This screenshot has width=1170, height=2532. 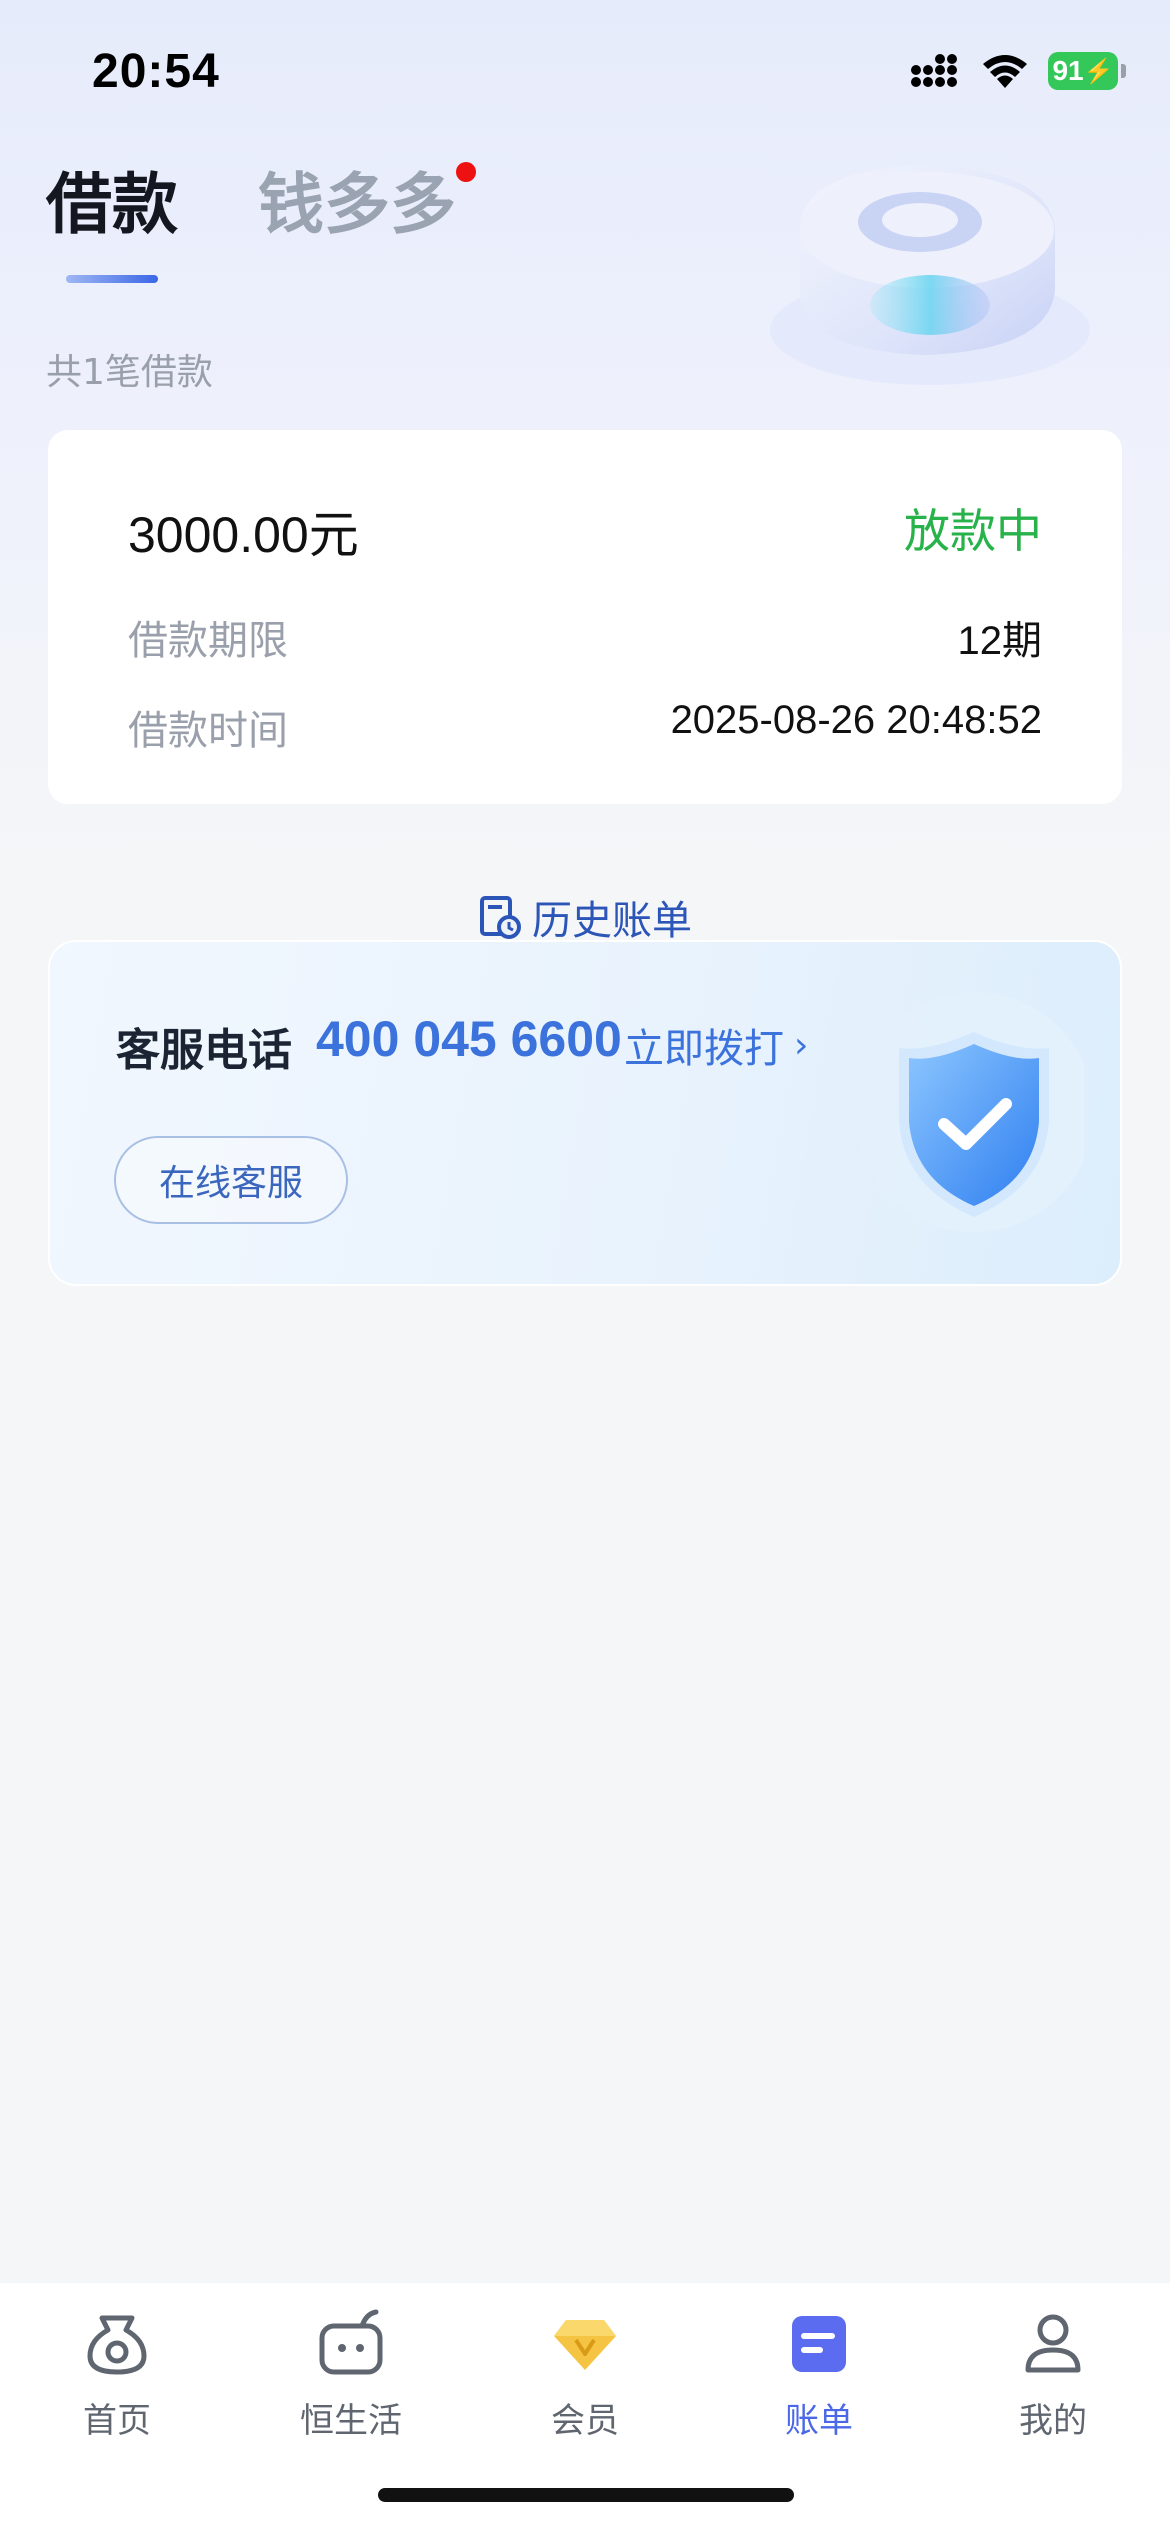 I want to click on charging-bolt-icon: ⚡, so click(x=1098, y=71).